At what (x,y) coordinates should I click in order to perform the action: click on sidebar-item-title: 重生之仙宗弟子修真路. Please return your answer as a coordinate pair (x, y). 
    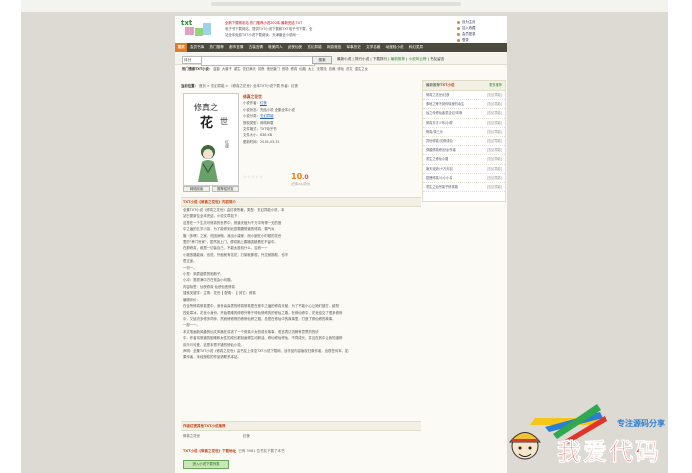
    Looking at the image, I should click on (442, 187).